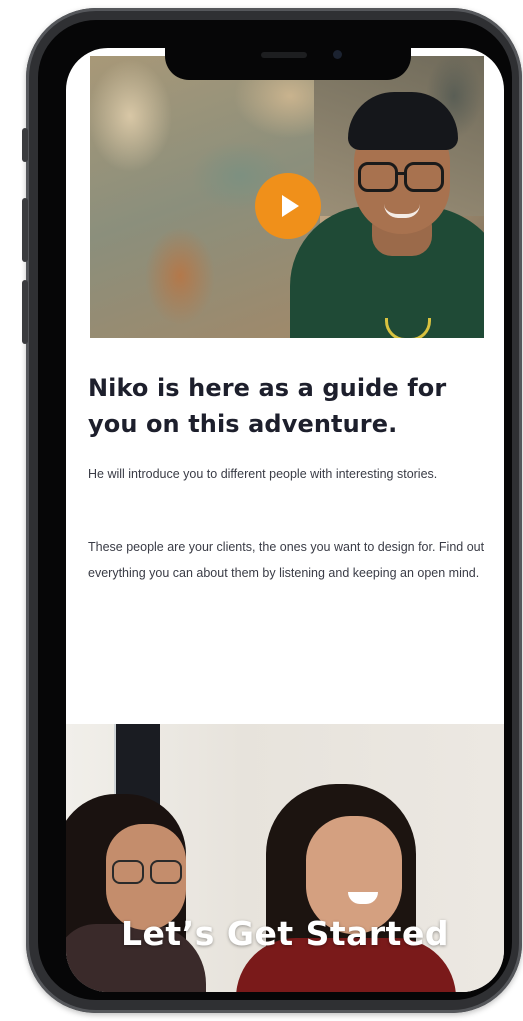 This screenshot has width=523, height=1021. I want to click on mute-switch, so click(25, 145).